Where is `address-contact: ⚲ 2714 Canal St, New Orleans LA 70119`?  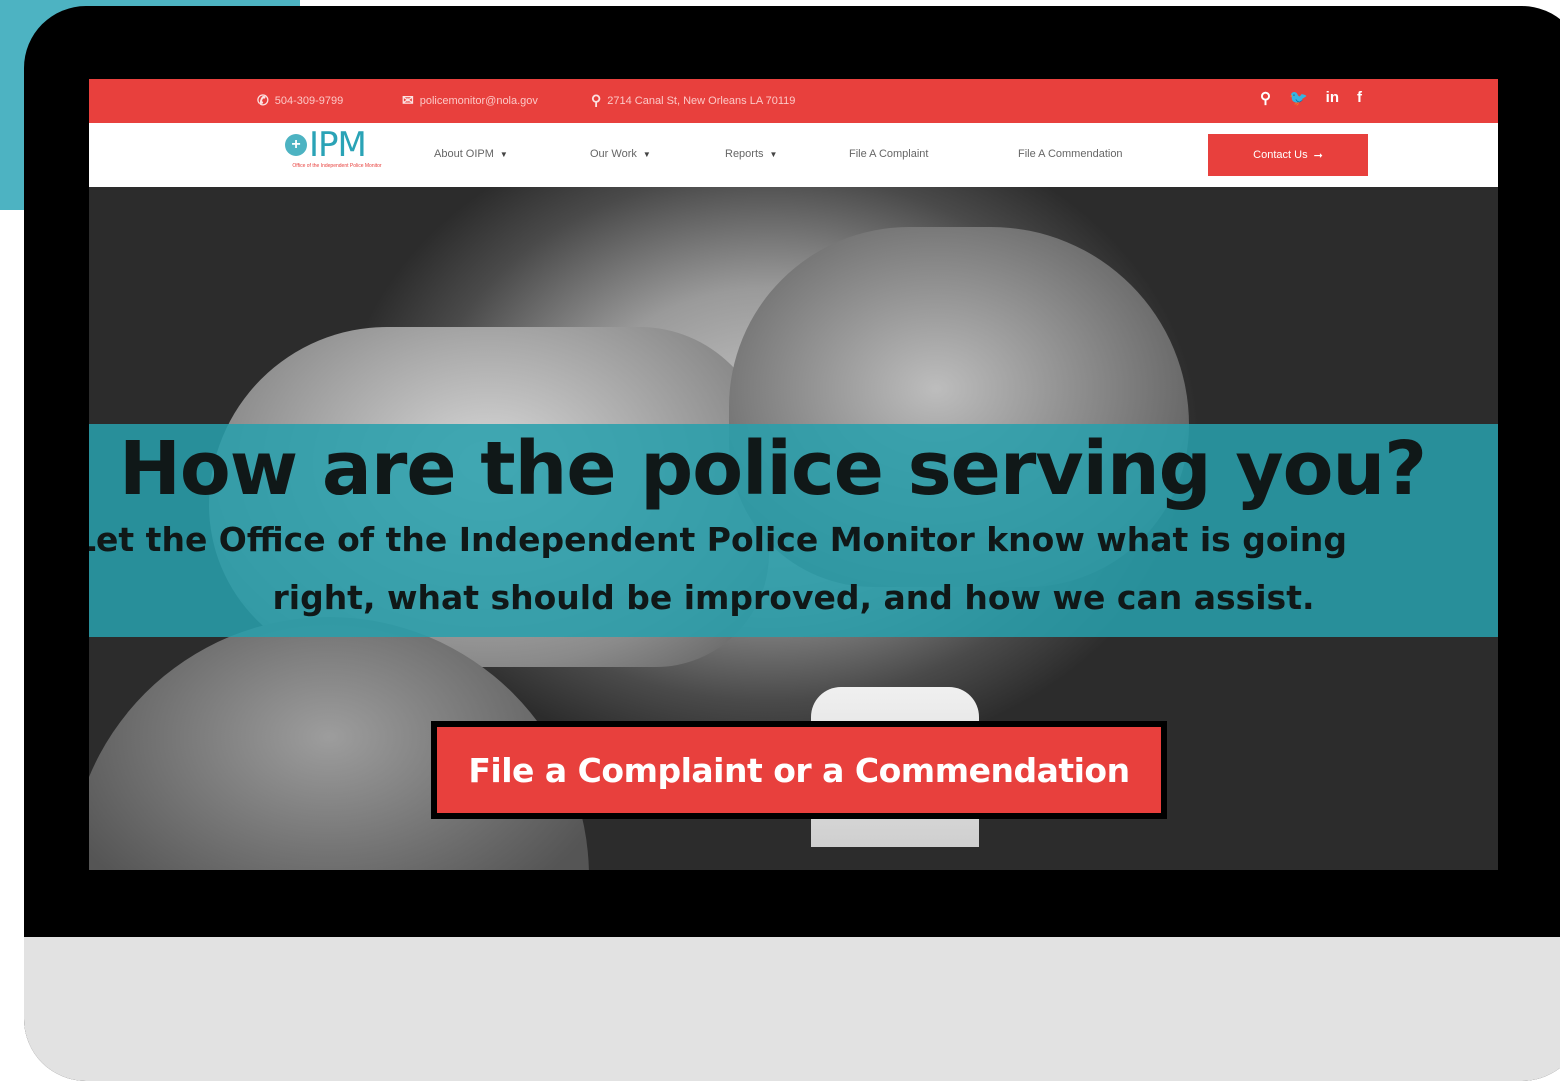 address-contact: ⚲ 2714 Canal St, New Orleans LA 70119 is located at coordinates (693, 100).